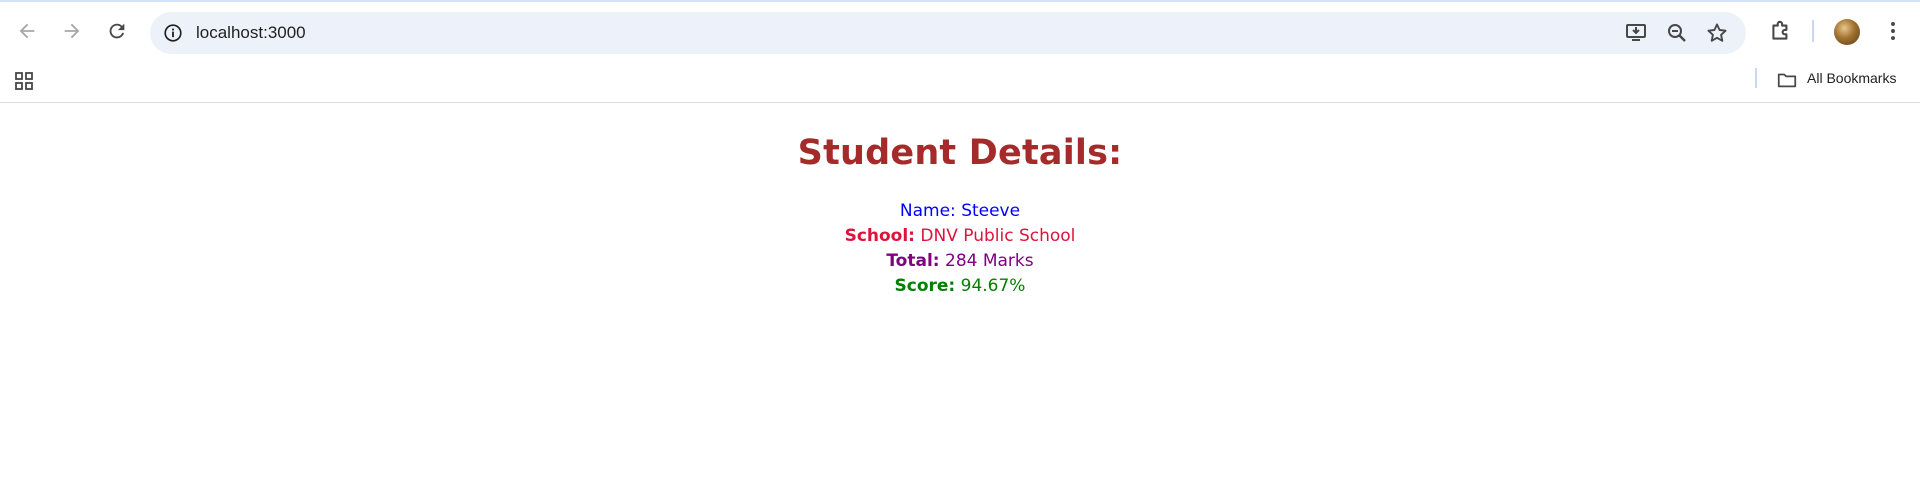 The image size is (1920, 486). Describe the element at coordinates (24, 81) in the screenshot. I see `apps-grid-icon` at that location.